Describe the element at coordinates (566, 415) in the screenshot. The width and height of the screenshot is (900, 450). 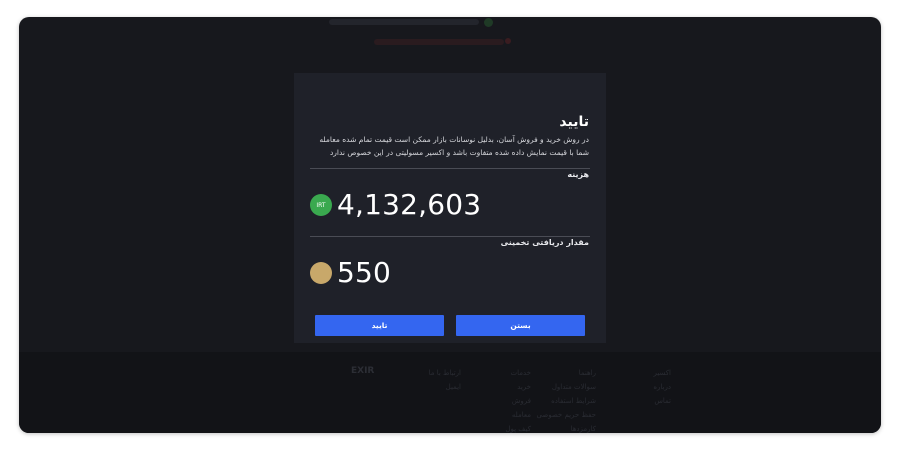
I see `footer-link: حفظ حریم خصوصی` at that location.